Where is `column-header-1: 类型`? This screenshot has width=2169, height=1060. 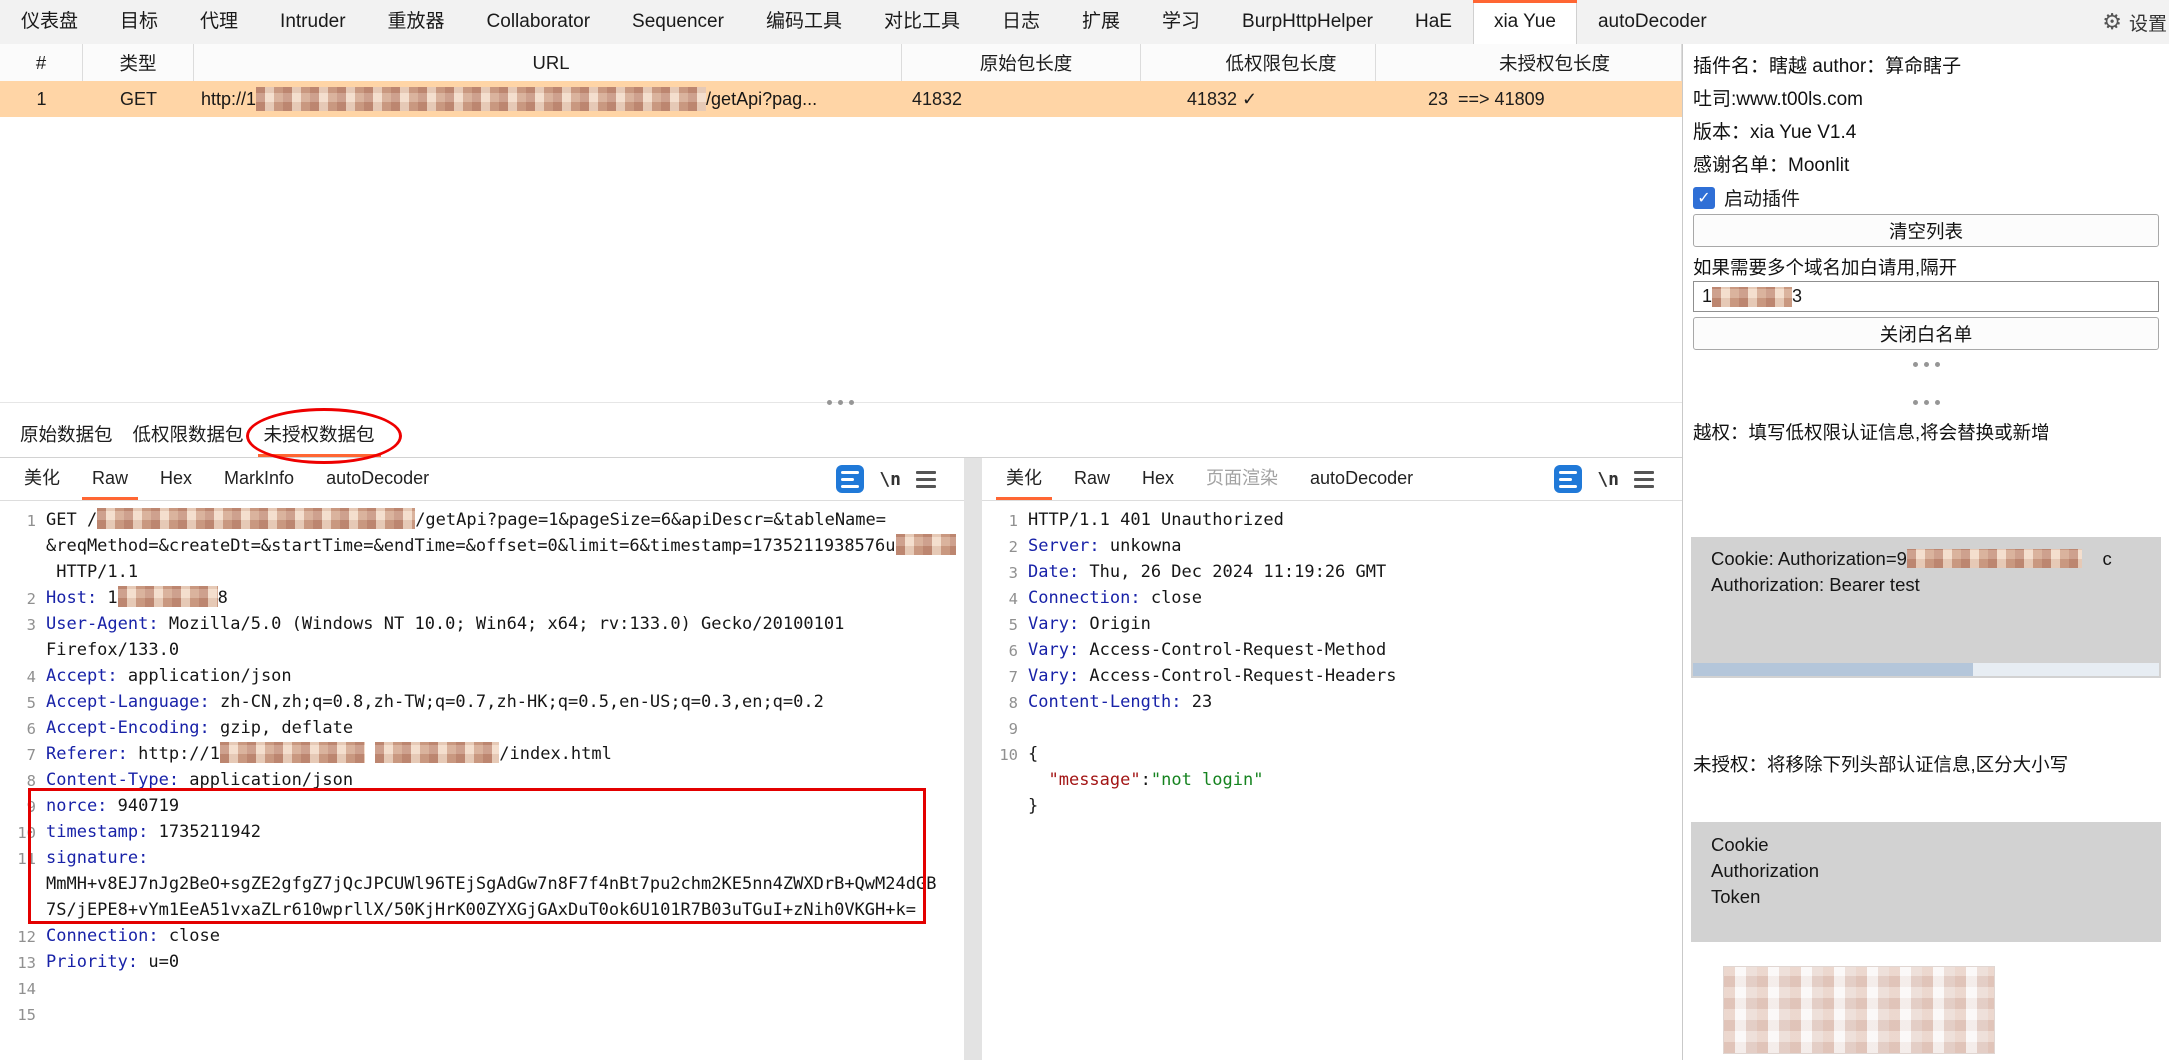
column-header-1: 类型 is located at coordinates (138, 62).